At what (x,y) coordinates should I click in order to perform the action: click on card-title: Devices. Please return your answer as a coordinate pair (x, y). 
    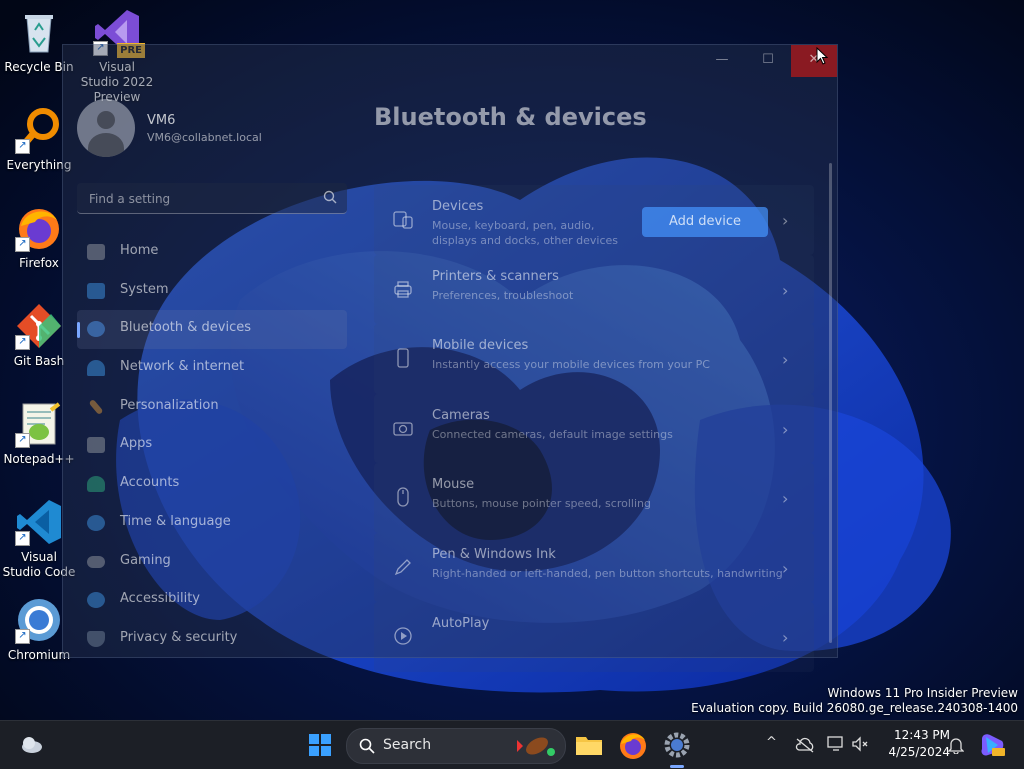
    Looking at the image, I should click on (458, 206).